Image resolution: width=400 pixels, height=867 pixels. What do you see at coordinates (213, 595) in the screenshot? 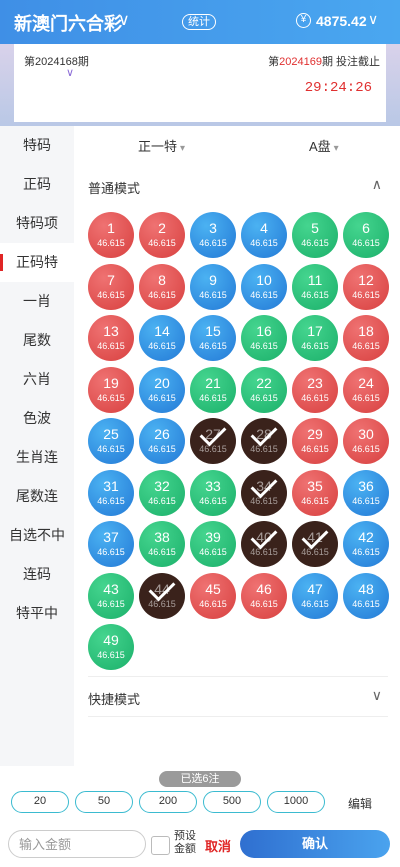
I see `number-ball: 45 46.615` at bounding box center [213, 595].